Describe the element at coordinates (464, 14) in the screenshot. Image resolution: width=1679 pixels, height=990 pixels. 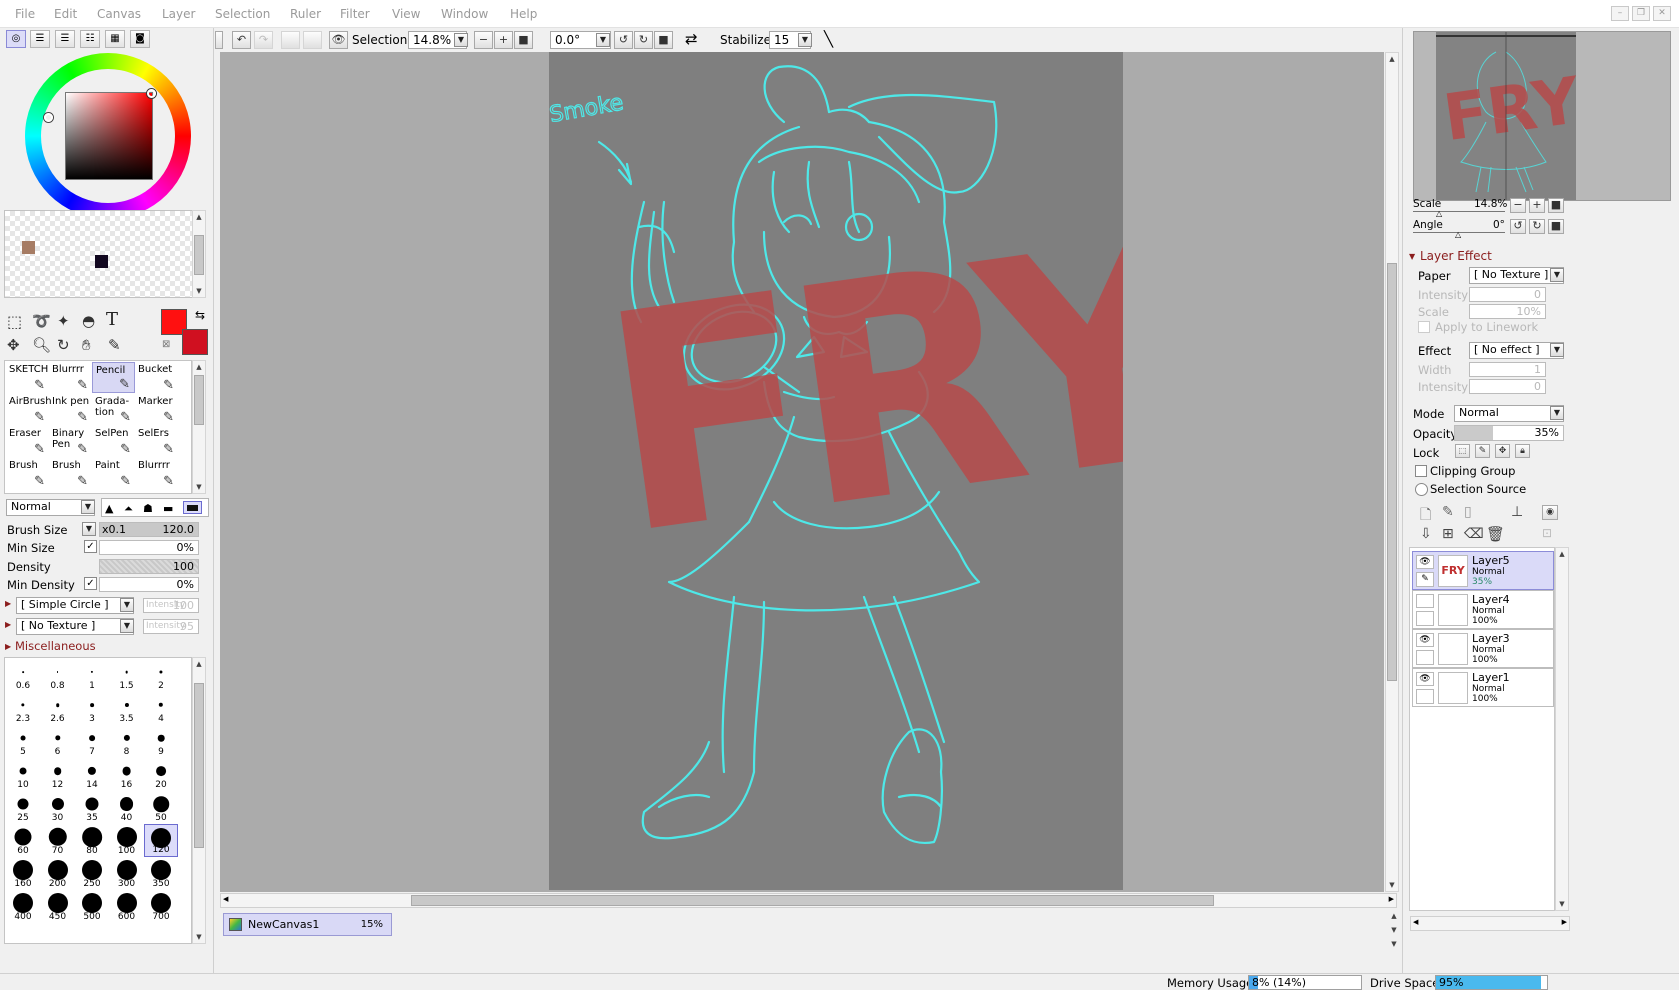
I see `menu-window: Window` at that location.